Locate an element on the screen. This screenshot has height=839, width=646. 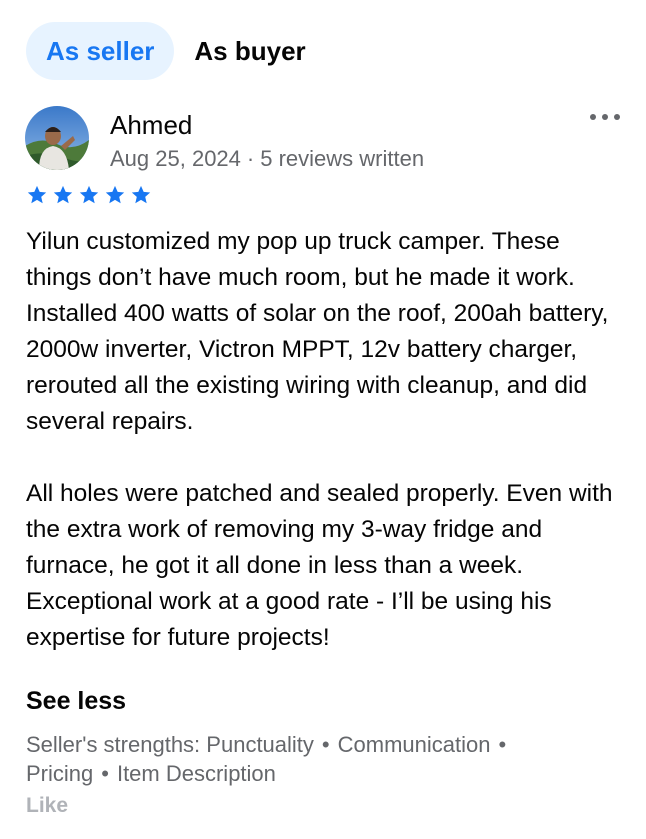
star-rating is located at coordinates (89, 195).